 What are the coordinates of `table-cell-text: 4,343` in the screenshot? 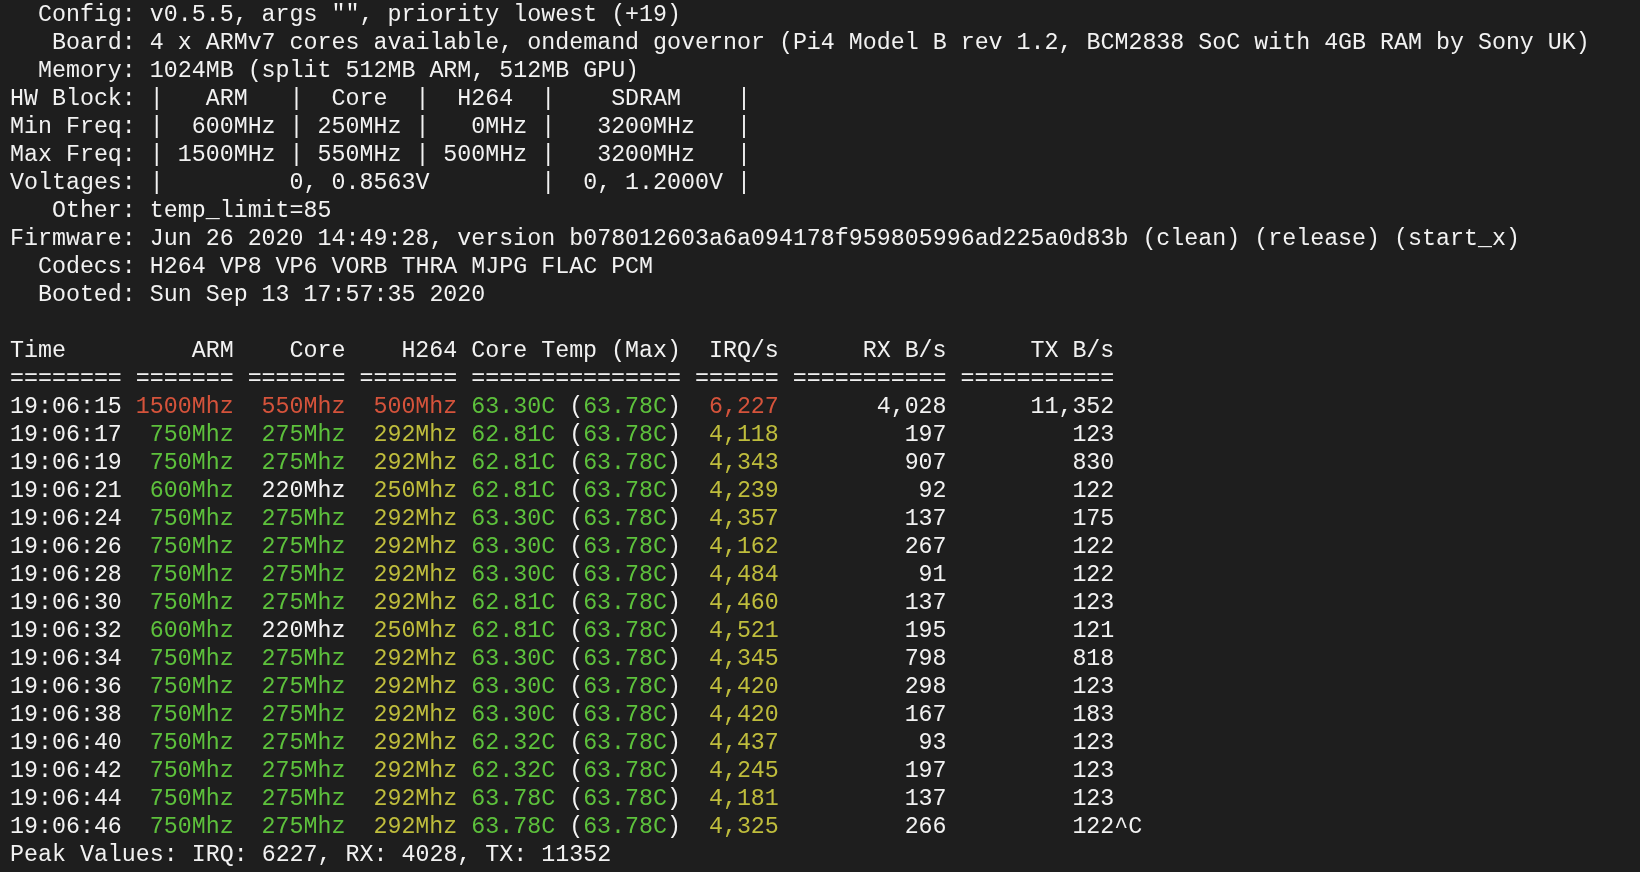 It's located at (743, 463).